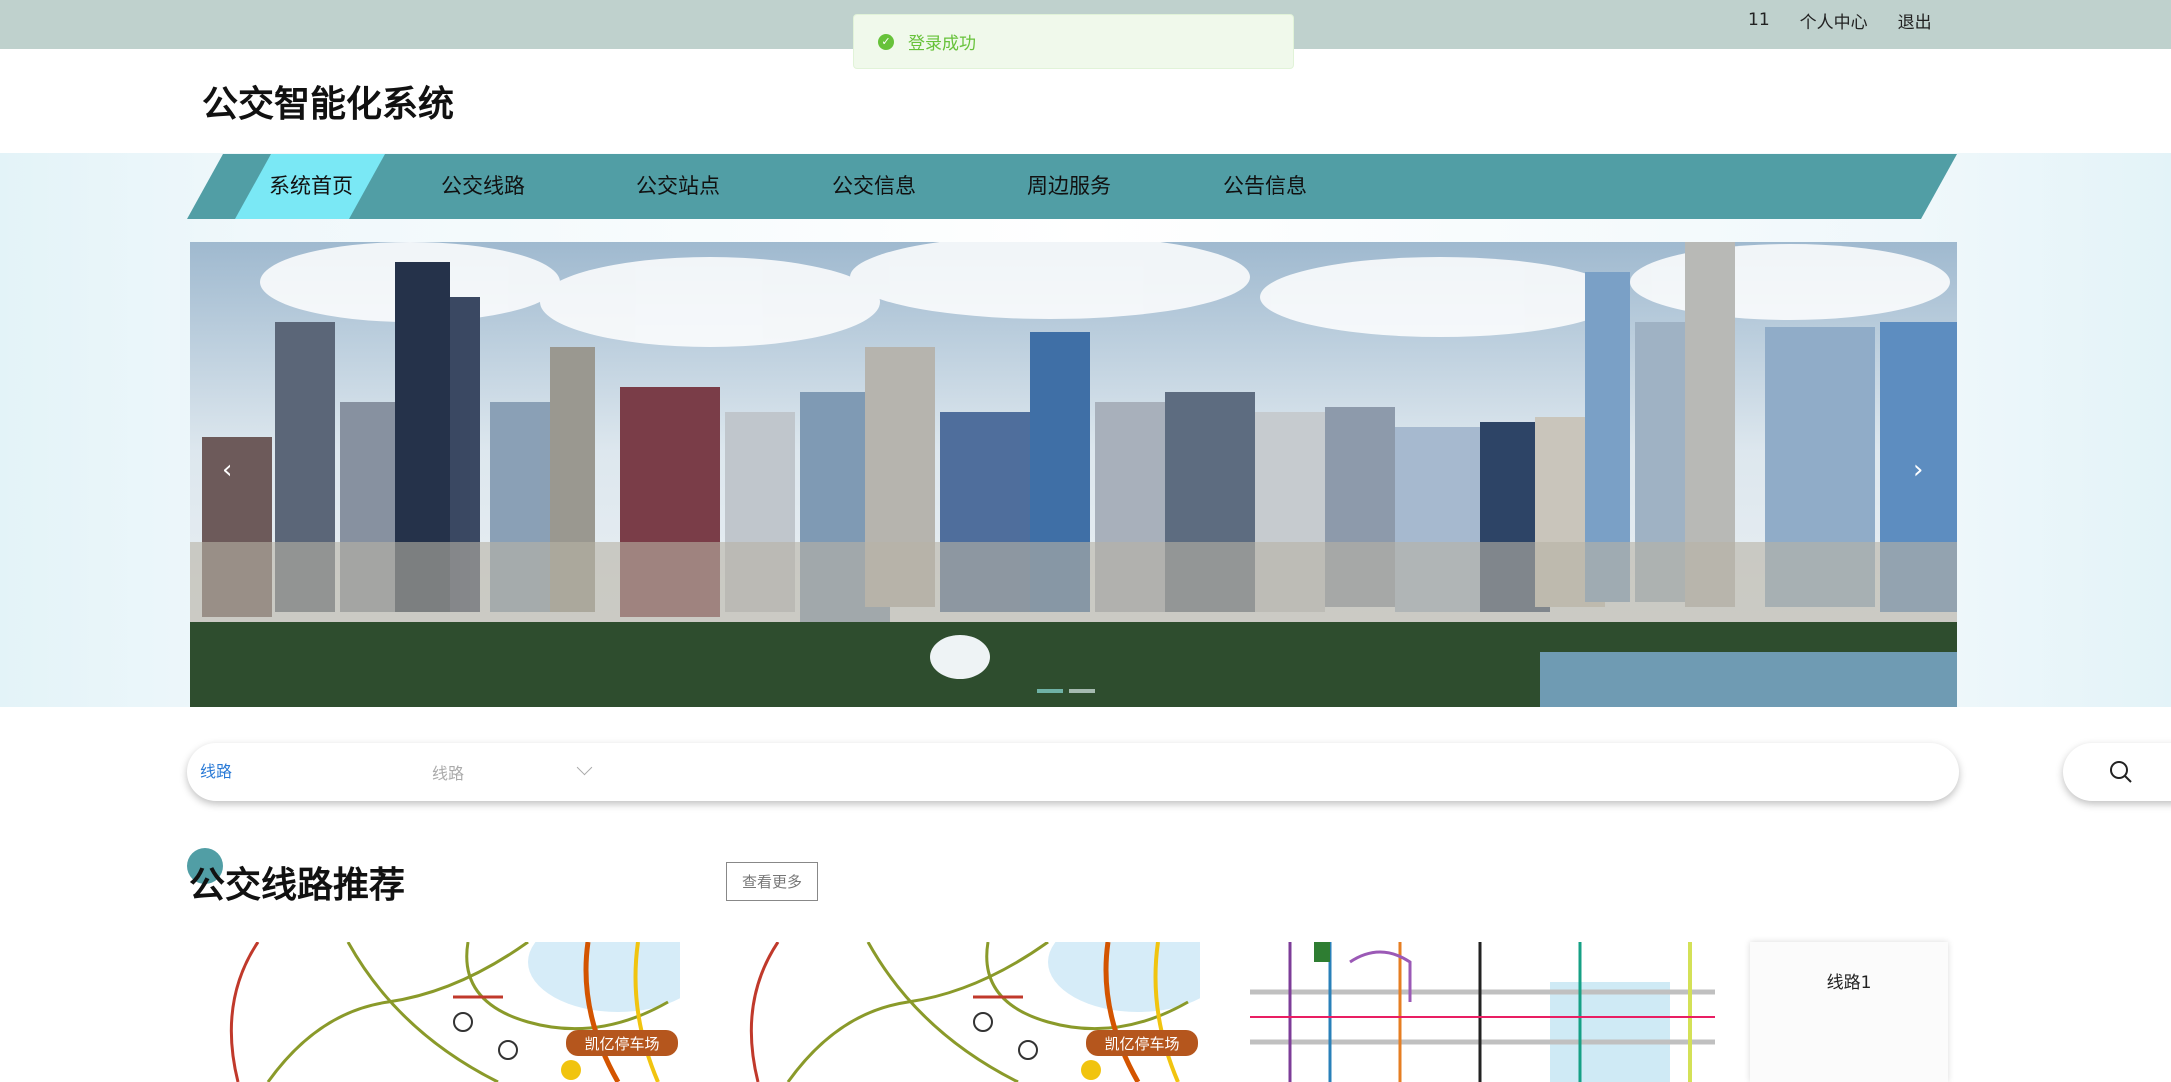  Describe the element at coordinates (1915, 20) in the screenshot. I see `logout-link: 退出` at that location.